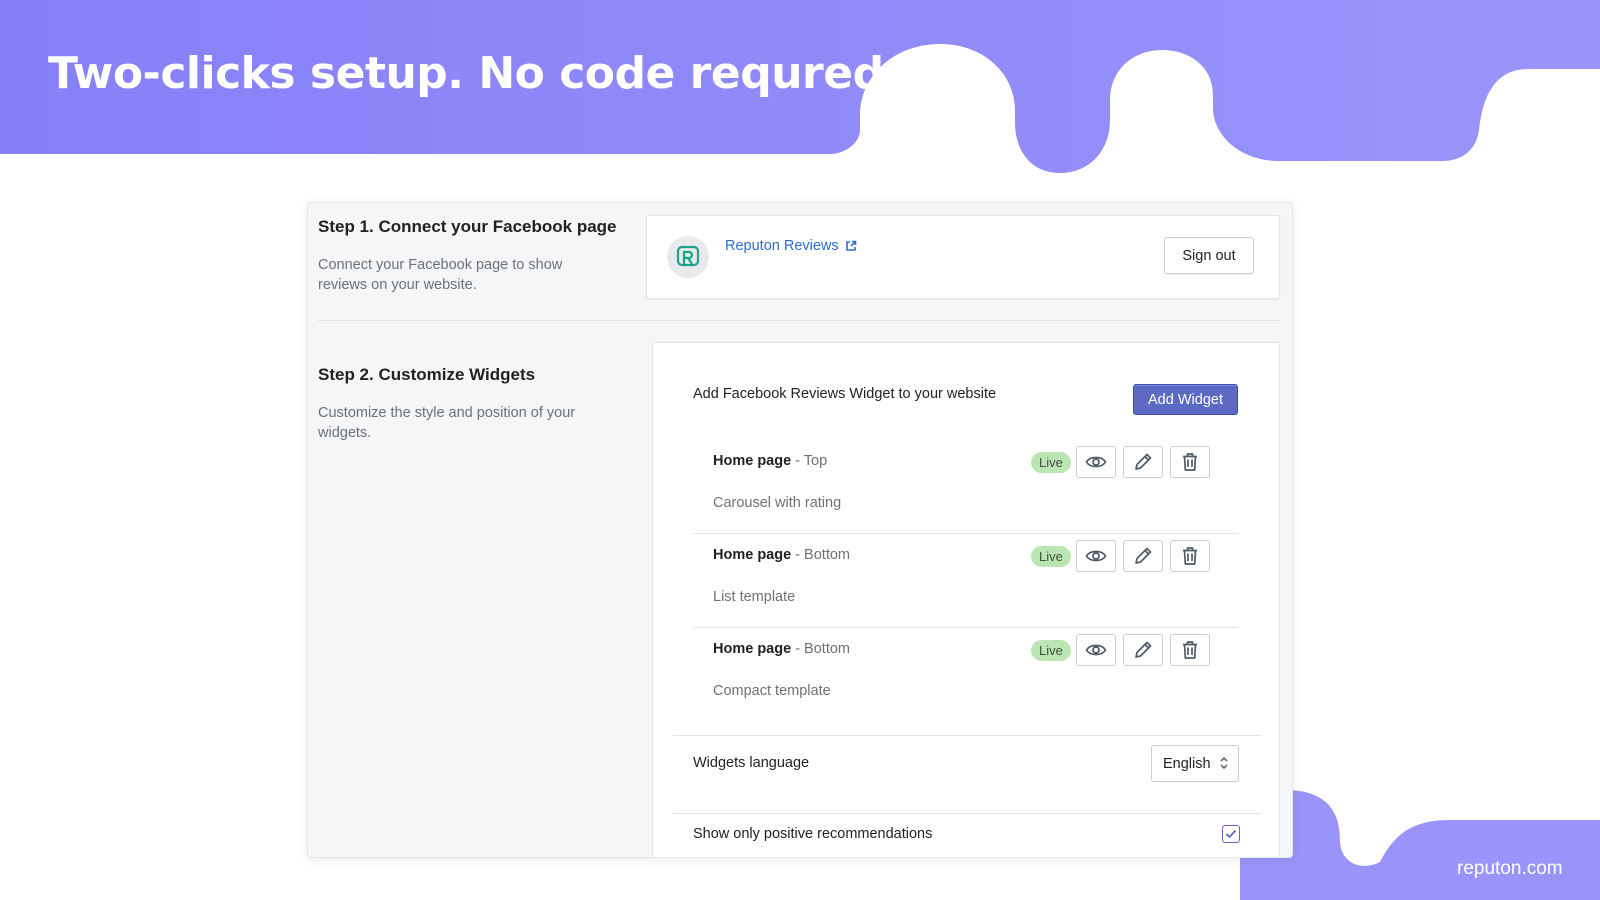 This screenshot has width=1600, height=900. Describe the element at coordinates (799, 320) in the screenshot. I see `step-divider` at that location.